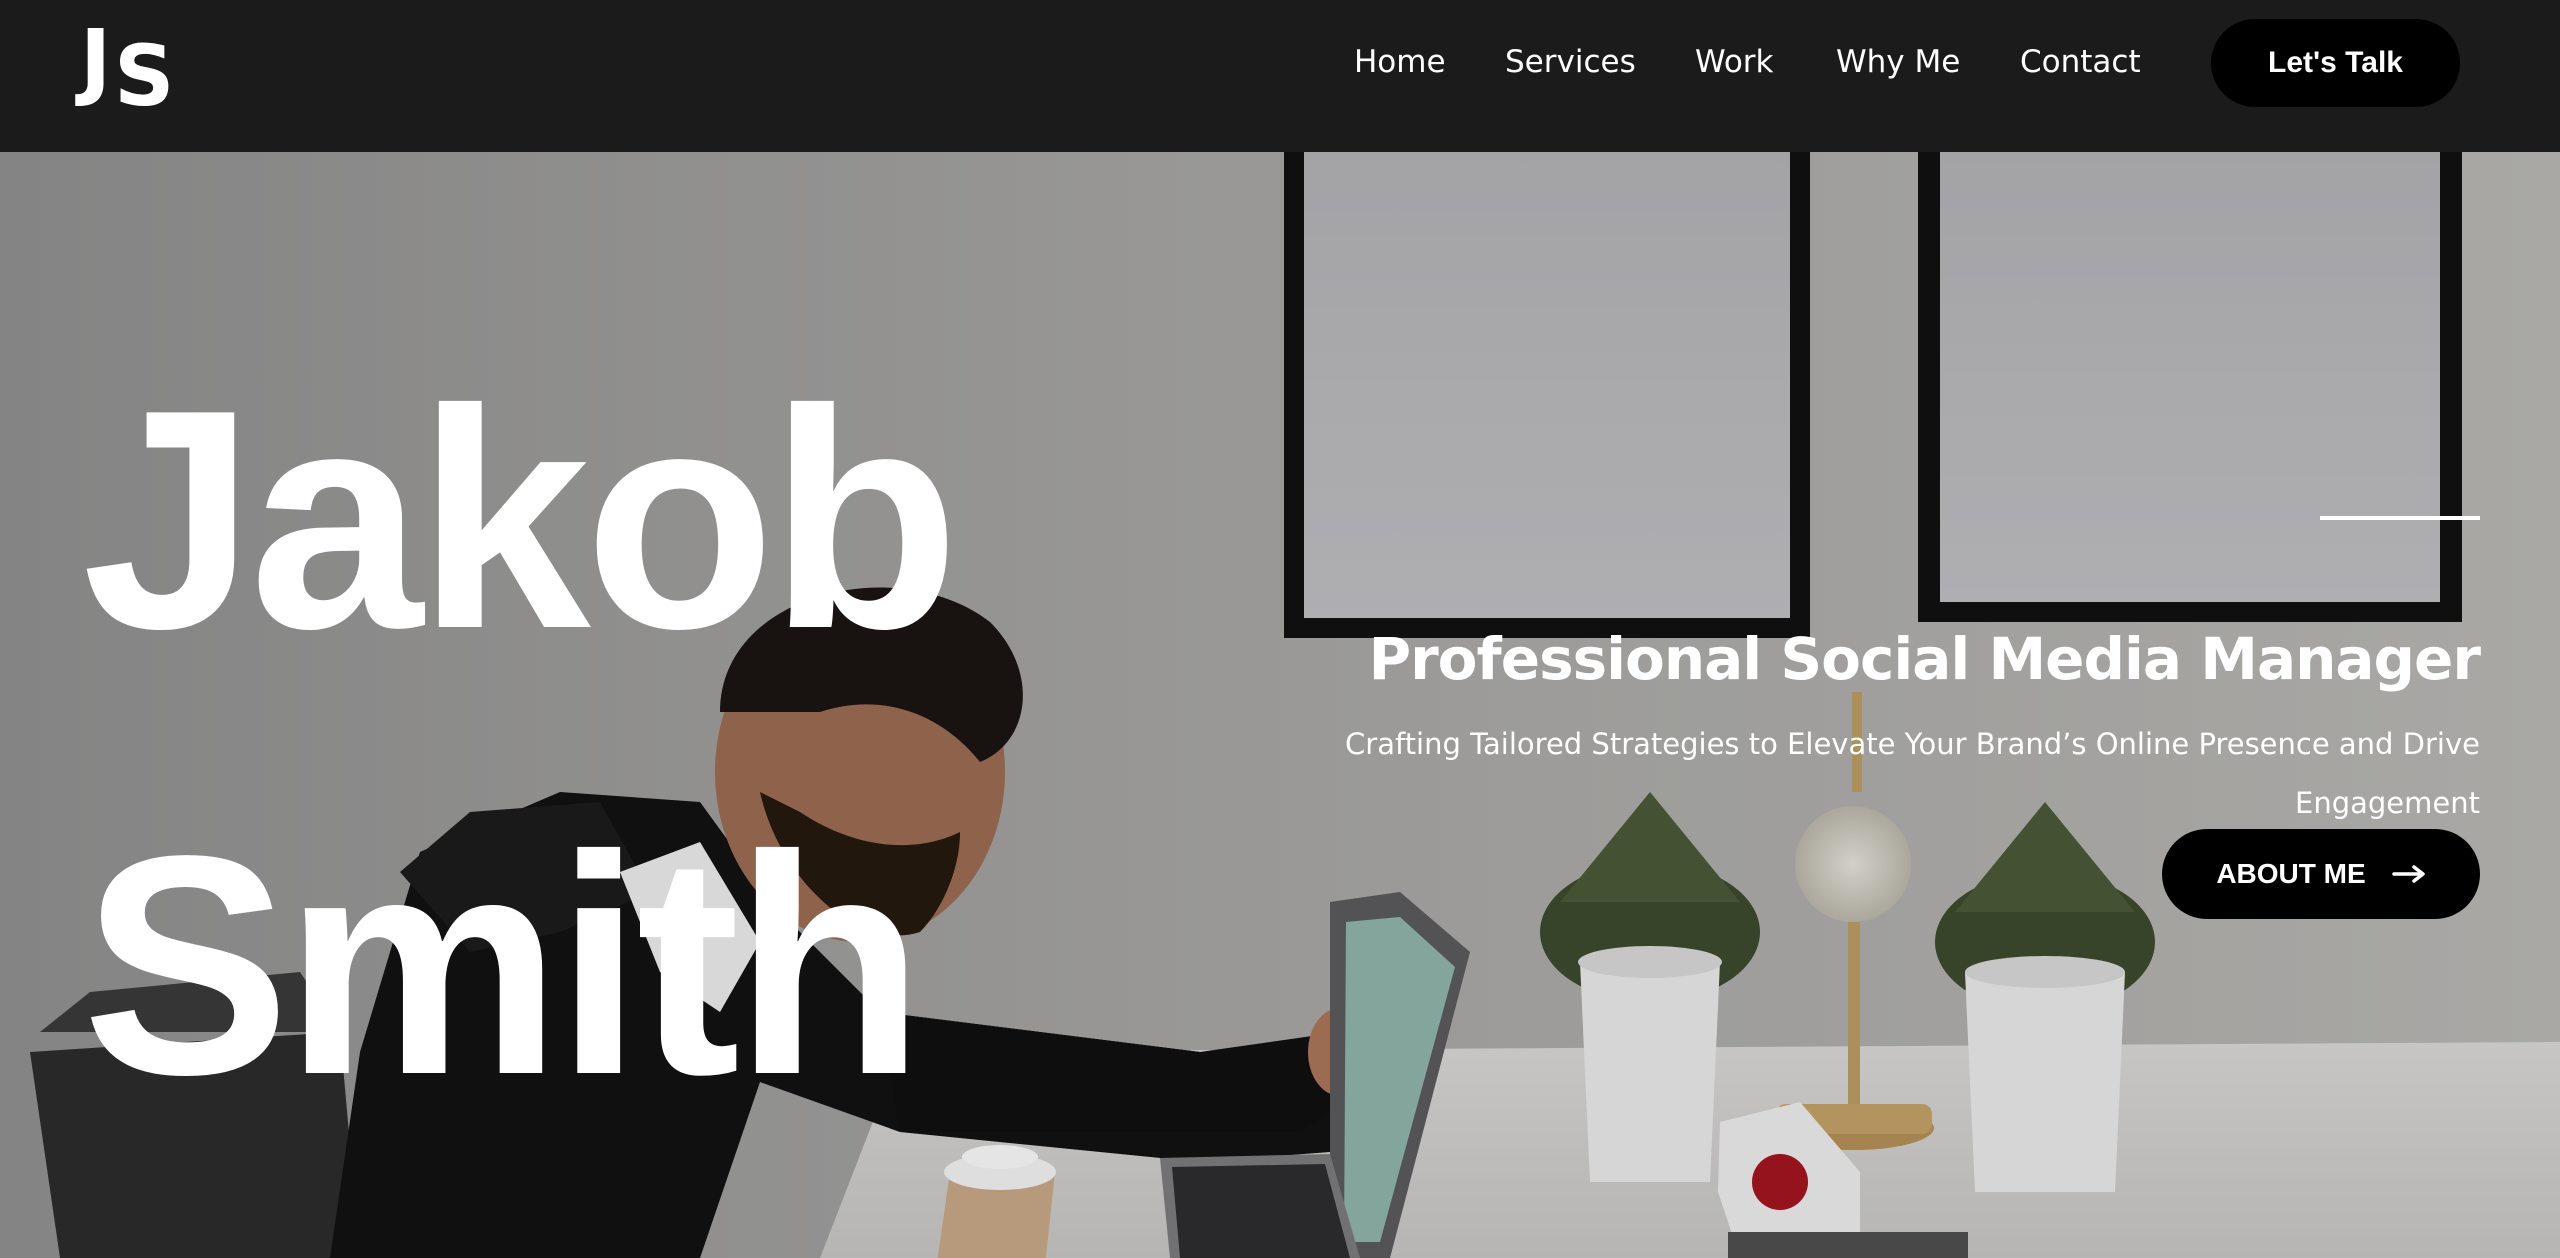 Image resolution: width=2560 pixels, height=1258 pixels. What do you see at coordinates (521, 520) in the screenshot?
I see `hero-first-name: Jakob` at bounding box center [521, 520].